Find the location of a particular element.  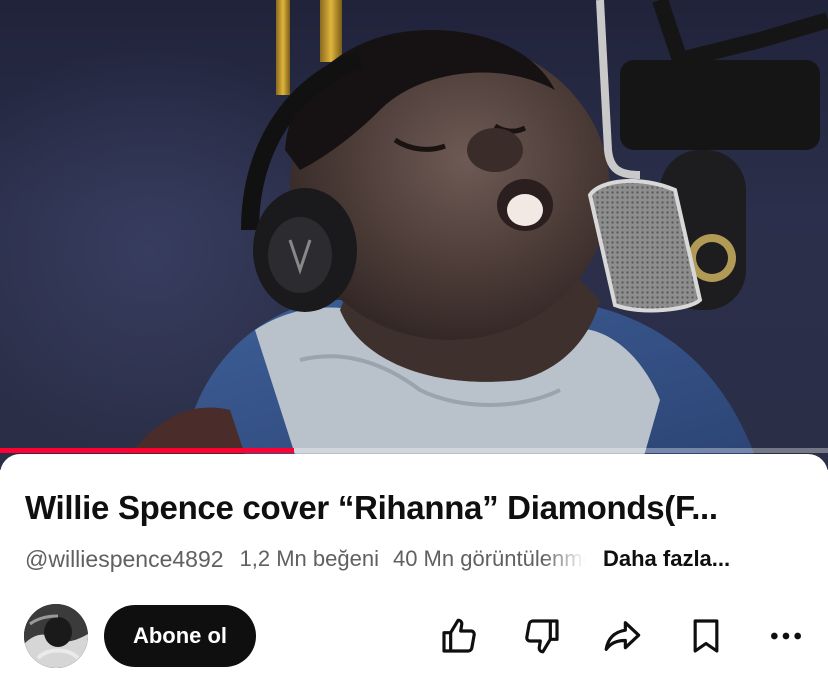

avatar-image is located at coordinates (56, 636).